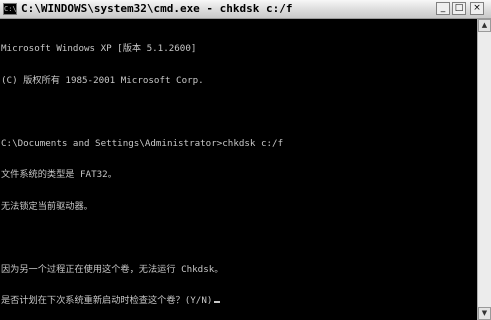 This screenshot has width=491, height=320. I want to click on console-prompt-line: 是否计划在下次系统重新启动时检查这个卷？(Y/N), so click(231, 301).